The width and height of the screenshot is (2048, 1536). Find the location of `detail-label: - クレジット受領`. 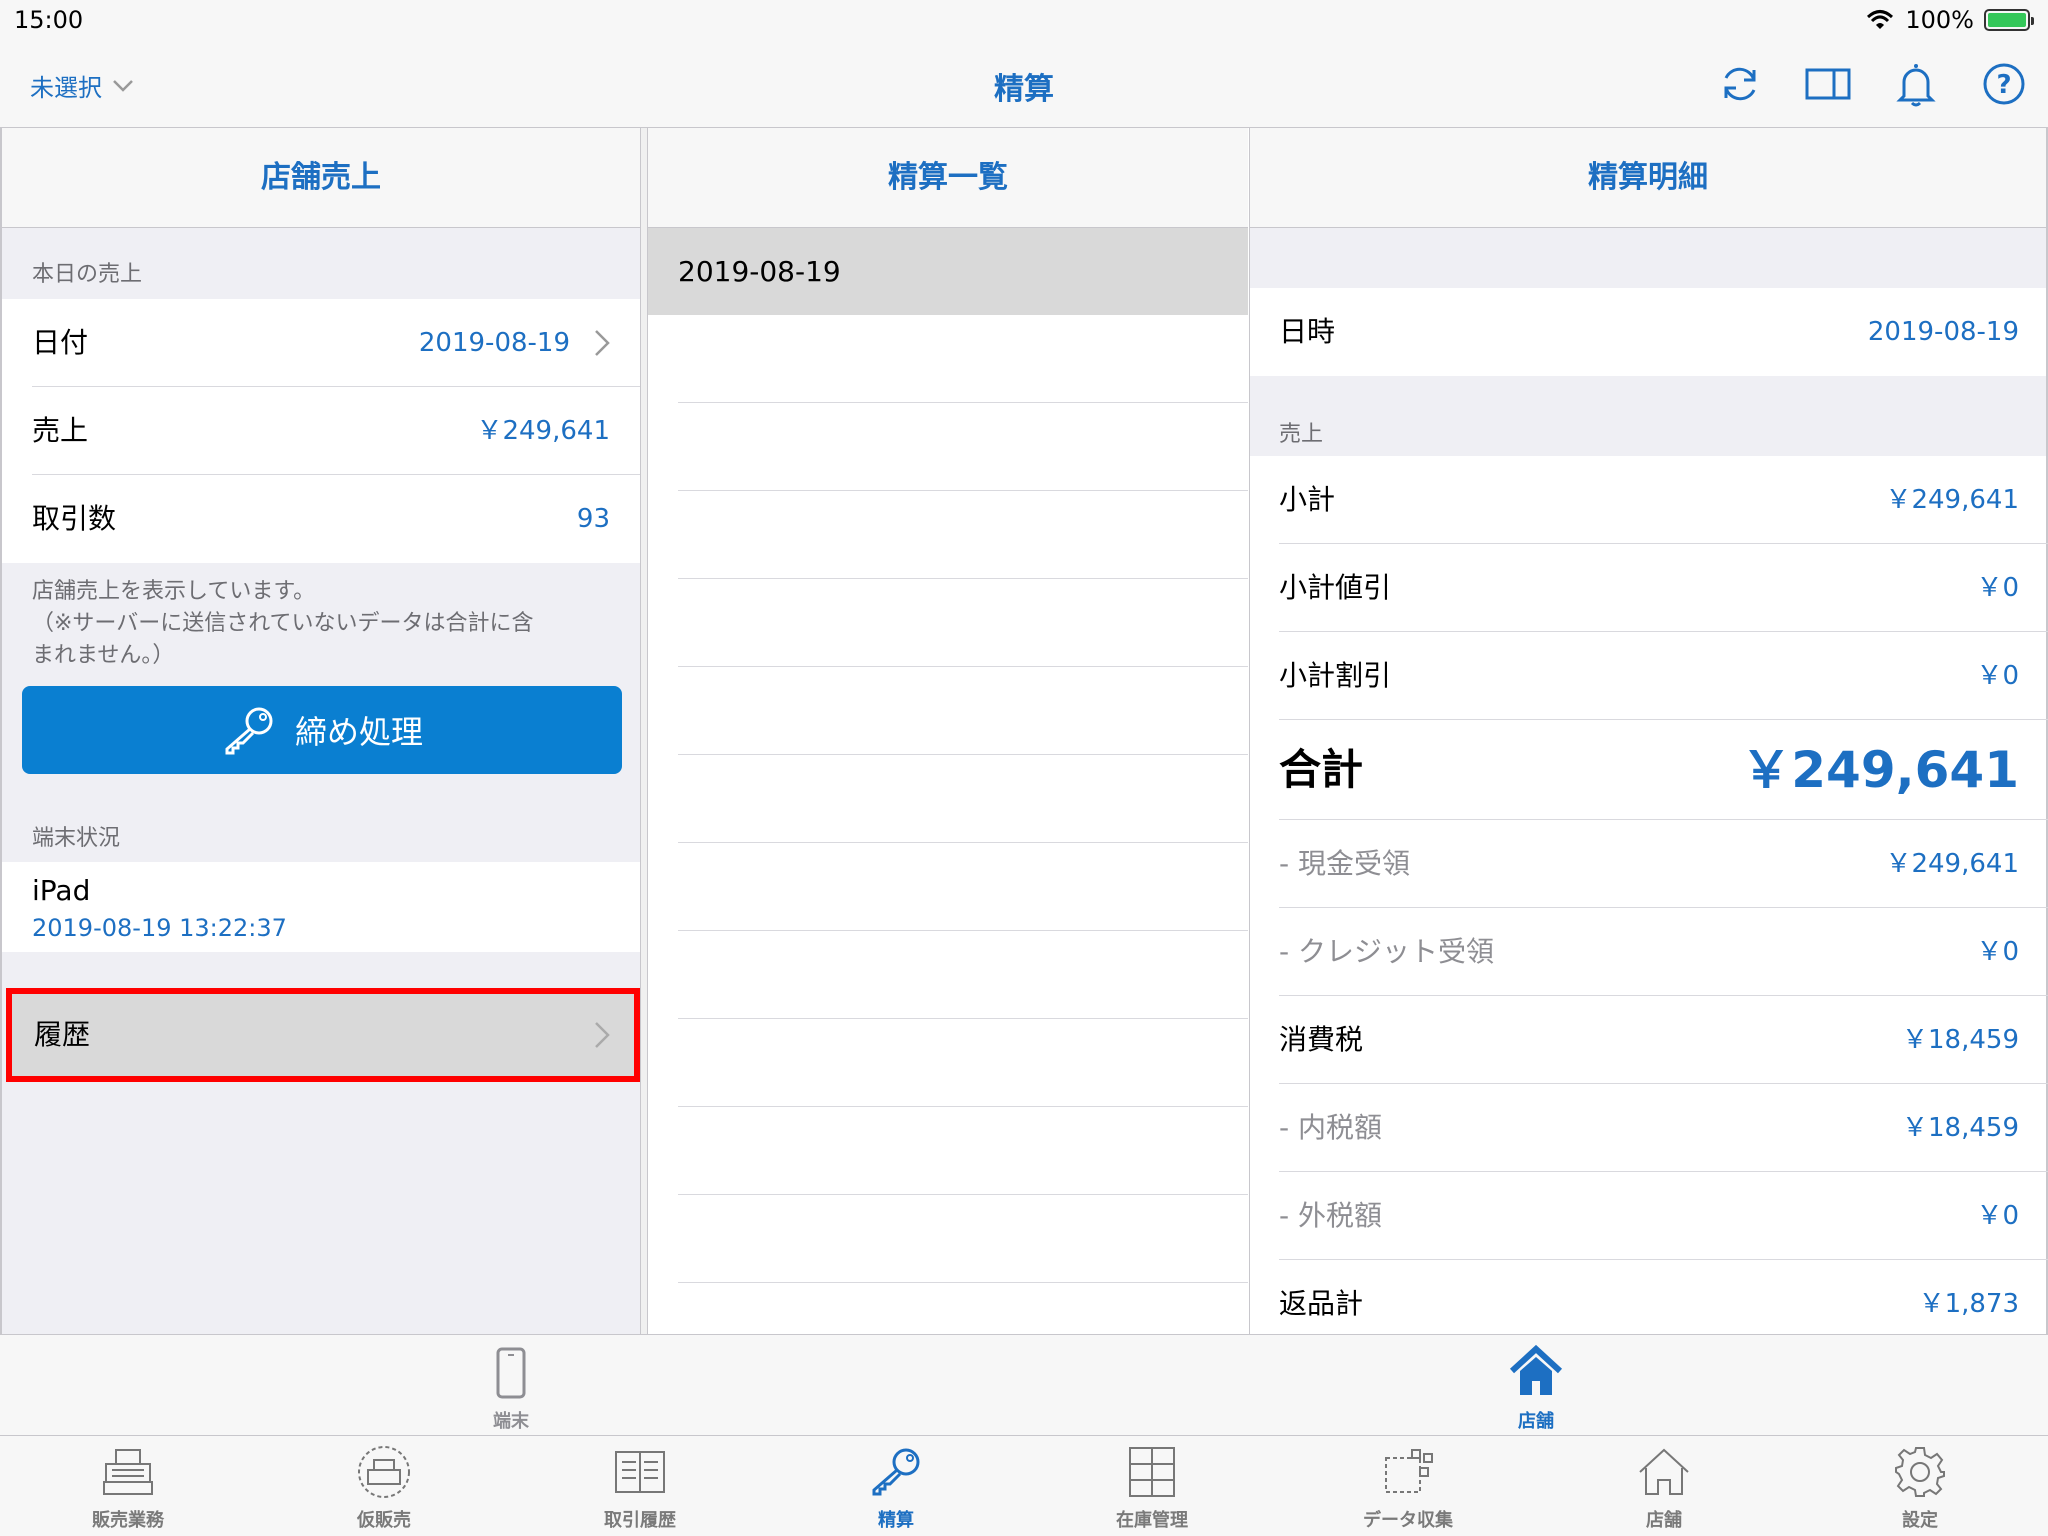

detail-label: - クレジット受領 is located at coordinates (1387, 951).